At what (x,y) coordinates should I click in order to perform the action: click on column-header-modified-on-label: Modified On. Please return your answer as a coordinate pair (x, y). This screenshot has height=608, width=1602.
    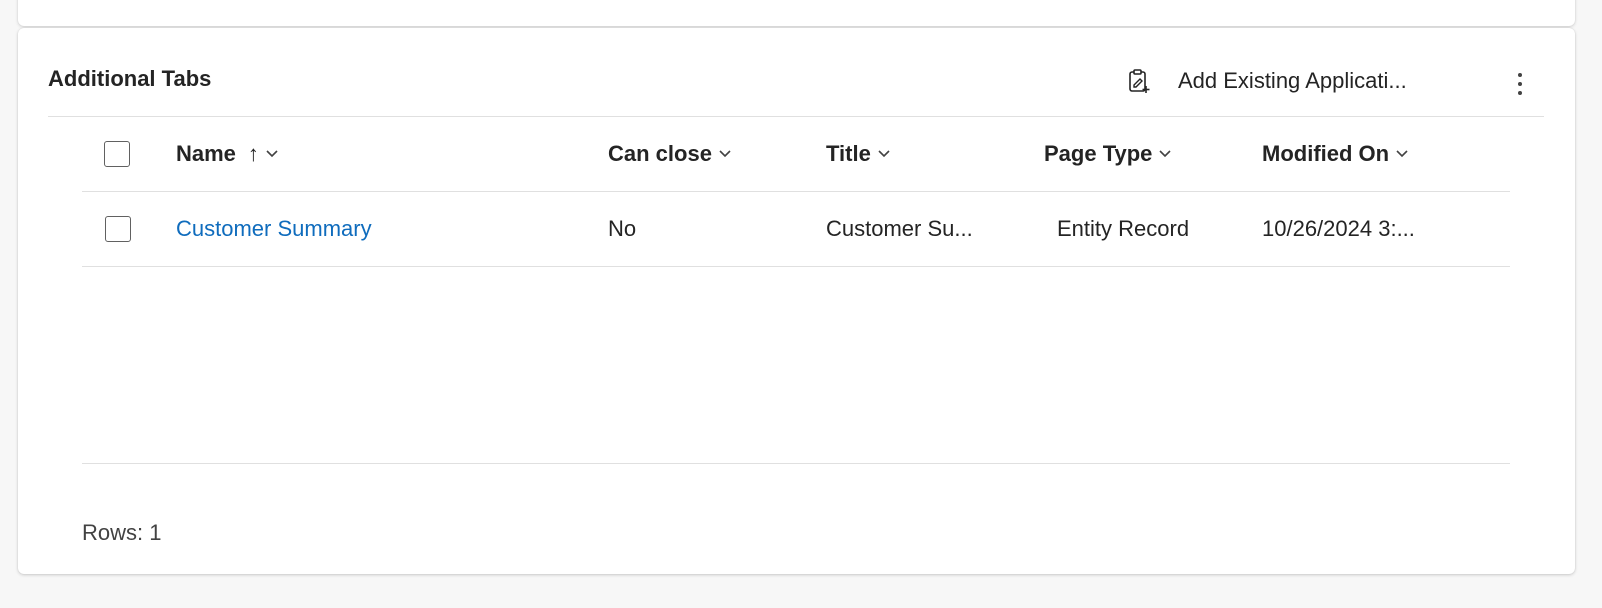
    Looking at the image, I should click on (1326, 153).